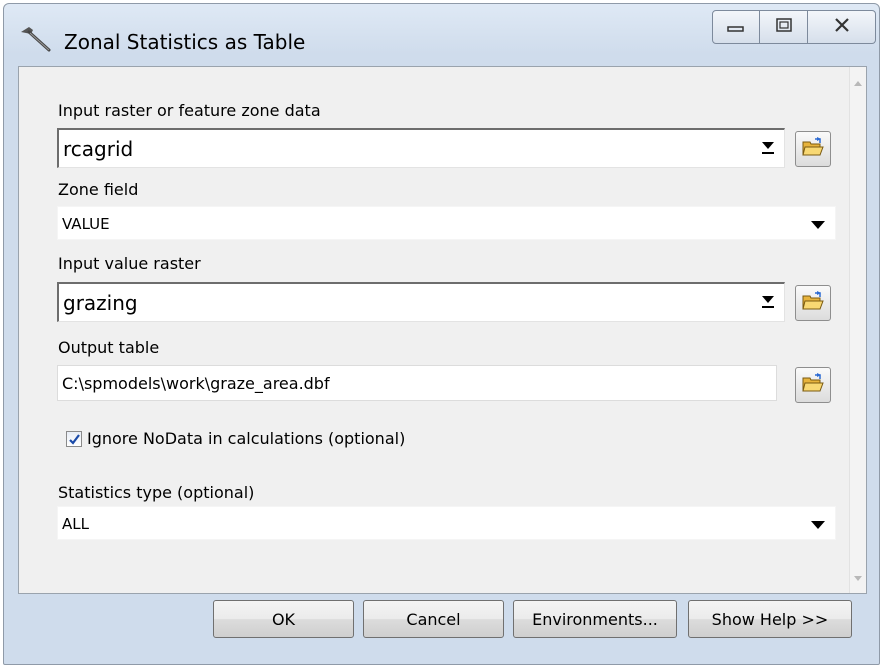  I want to click on statistics-type-select: ALL, so click(446, 523).